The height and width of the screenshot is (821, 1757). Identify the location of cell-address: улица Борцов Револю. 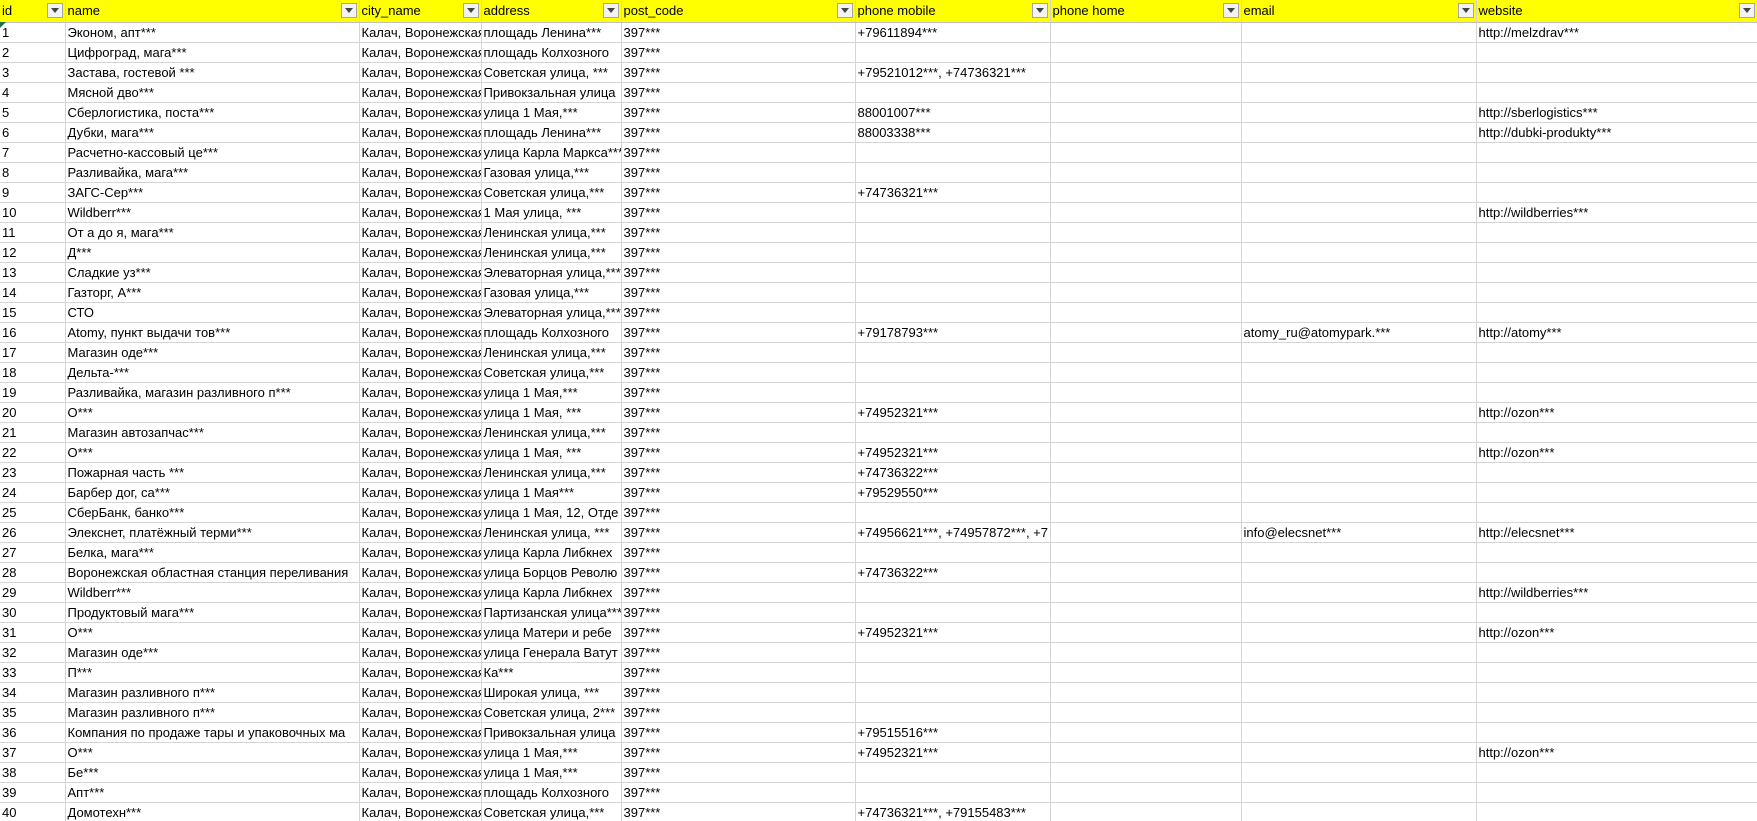
(551, 572).